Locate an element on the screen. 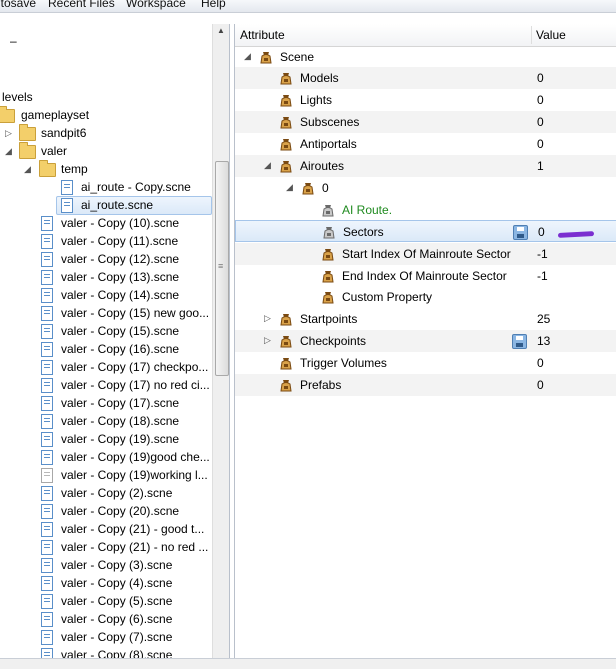 This screenshot has width=616, height=669. tree-item-temp: ◢ temp is located at coordinates (105, 169).